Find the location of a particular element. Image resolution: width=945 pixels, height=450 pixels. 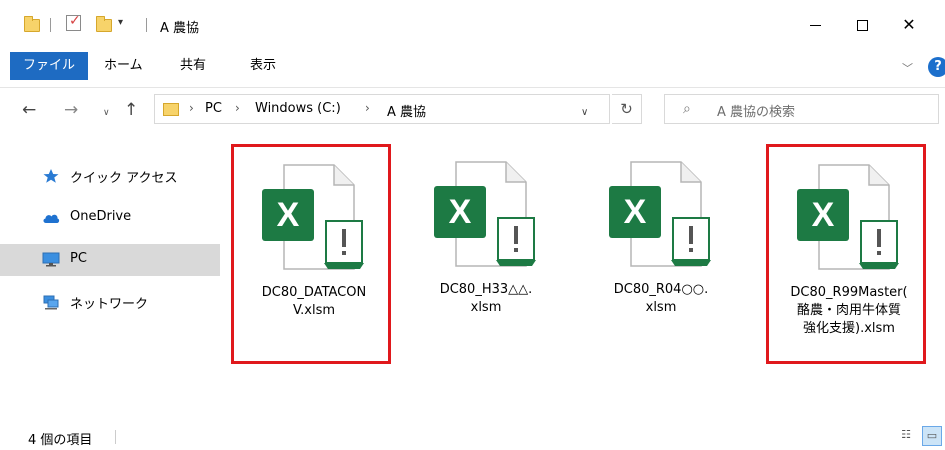

file-name-line: V.xlsm is located at coordinates (314, 310).